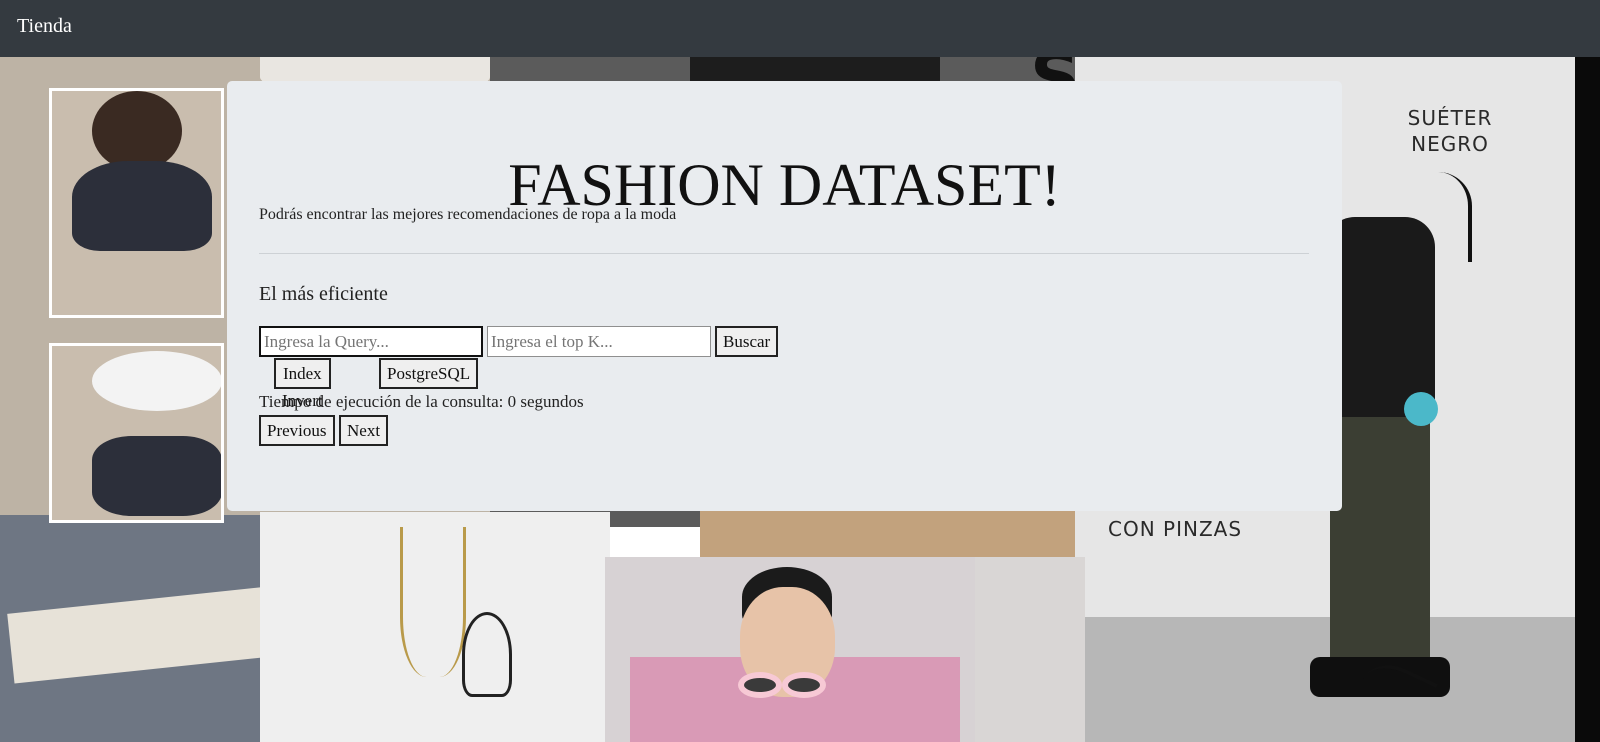  What do you see at coordinates (433, 602) in the screenshot?
I see `collage-necklace` at bounding box center [433, 602].